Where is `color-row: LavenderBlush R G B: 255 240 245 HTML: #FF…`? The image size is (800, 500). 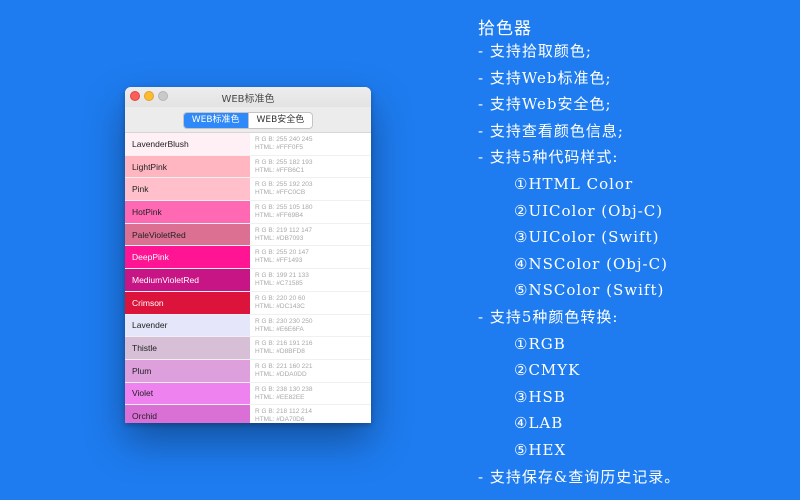
color-row: LavenderBlush R G B: 255 240 245 HTML: #FF… is located at coordinates (248, 144).